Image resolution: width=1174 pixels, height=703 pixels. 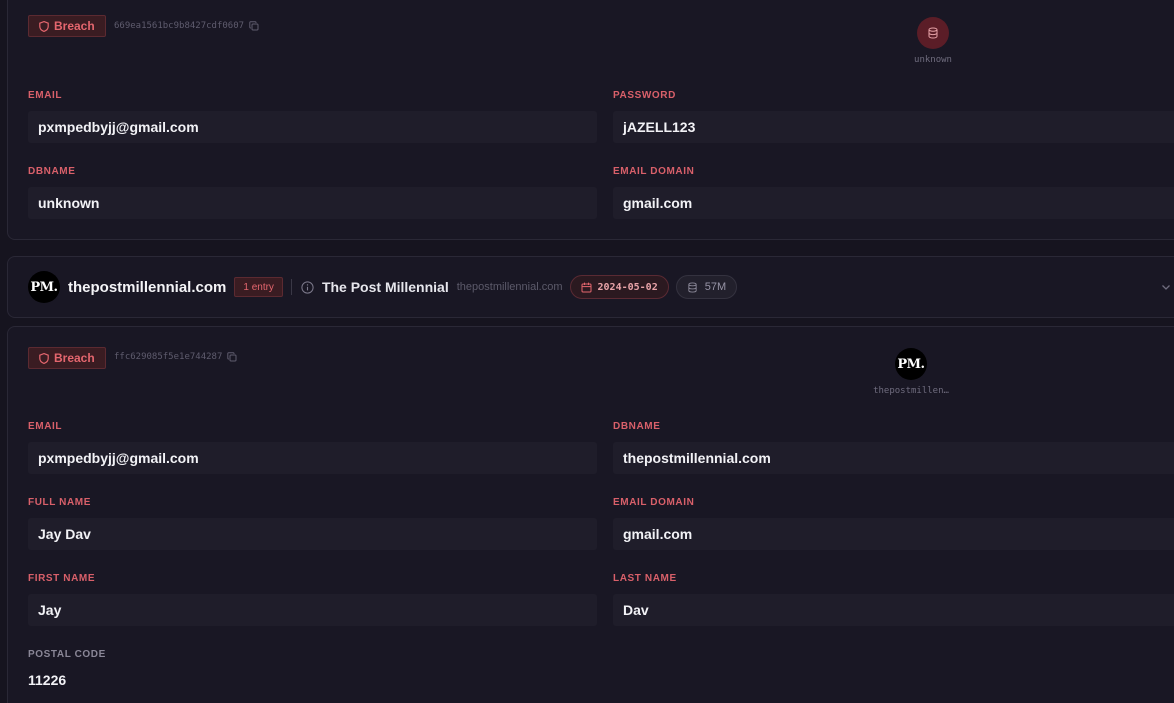 I want to click on field-value-first-name: Jay, so click(x=312, y=610).